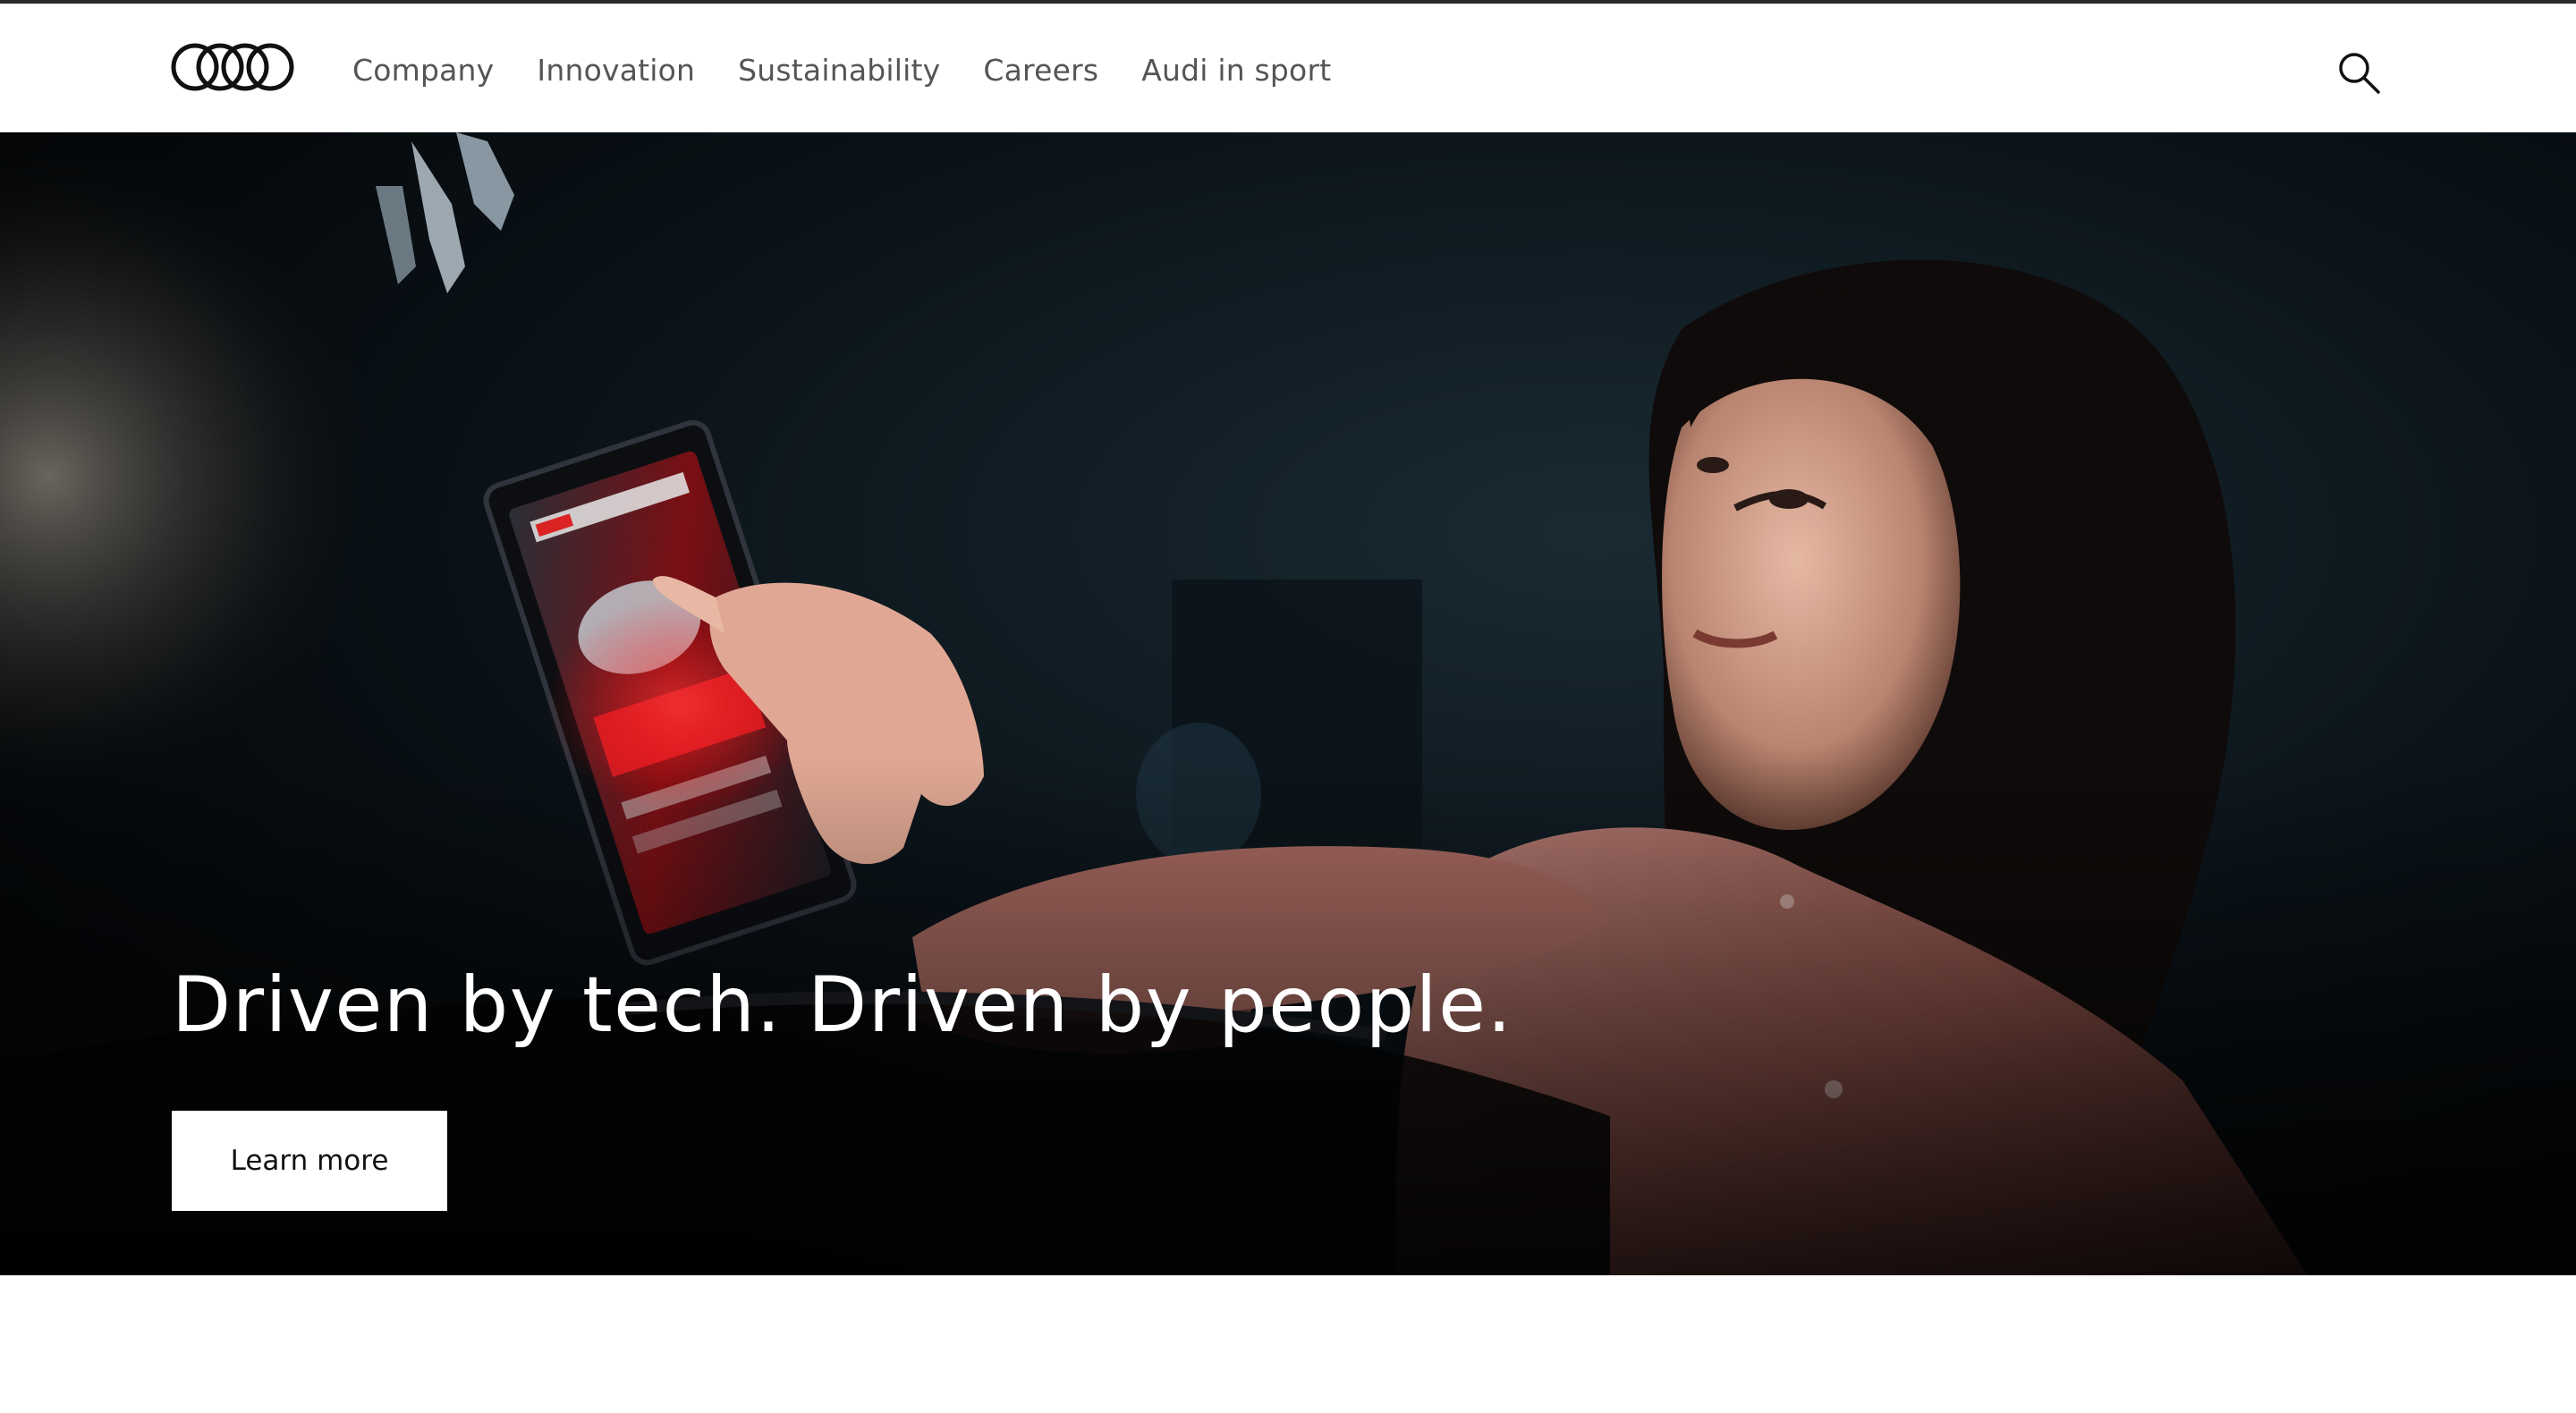  What do you see at coordinates (233, 67) in the screenshot?
I see `audi-rings-logo-icon` at bounding box center [233, 67].